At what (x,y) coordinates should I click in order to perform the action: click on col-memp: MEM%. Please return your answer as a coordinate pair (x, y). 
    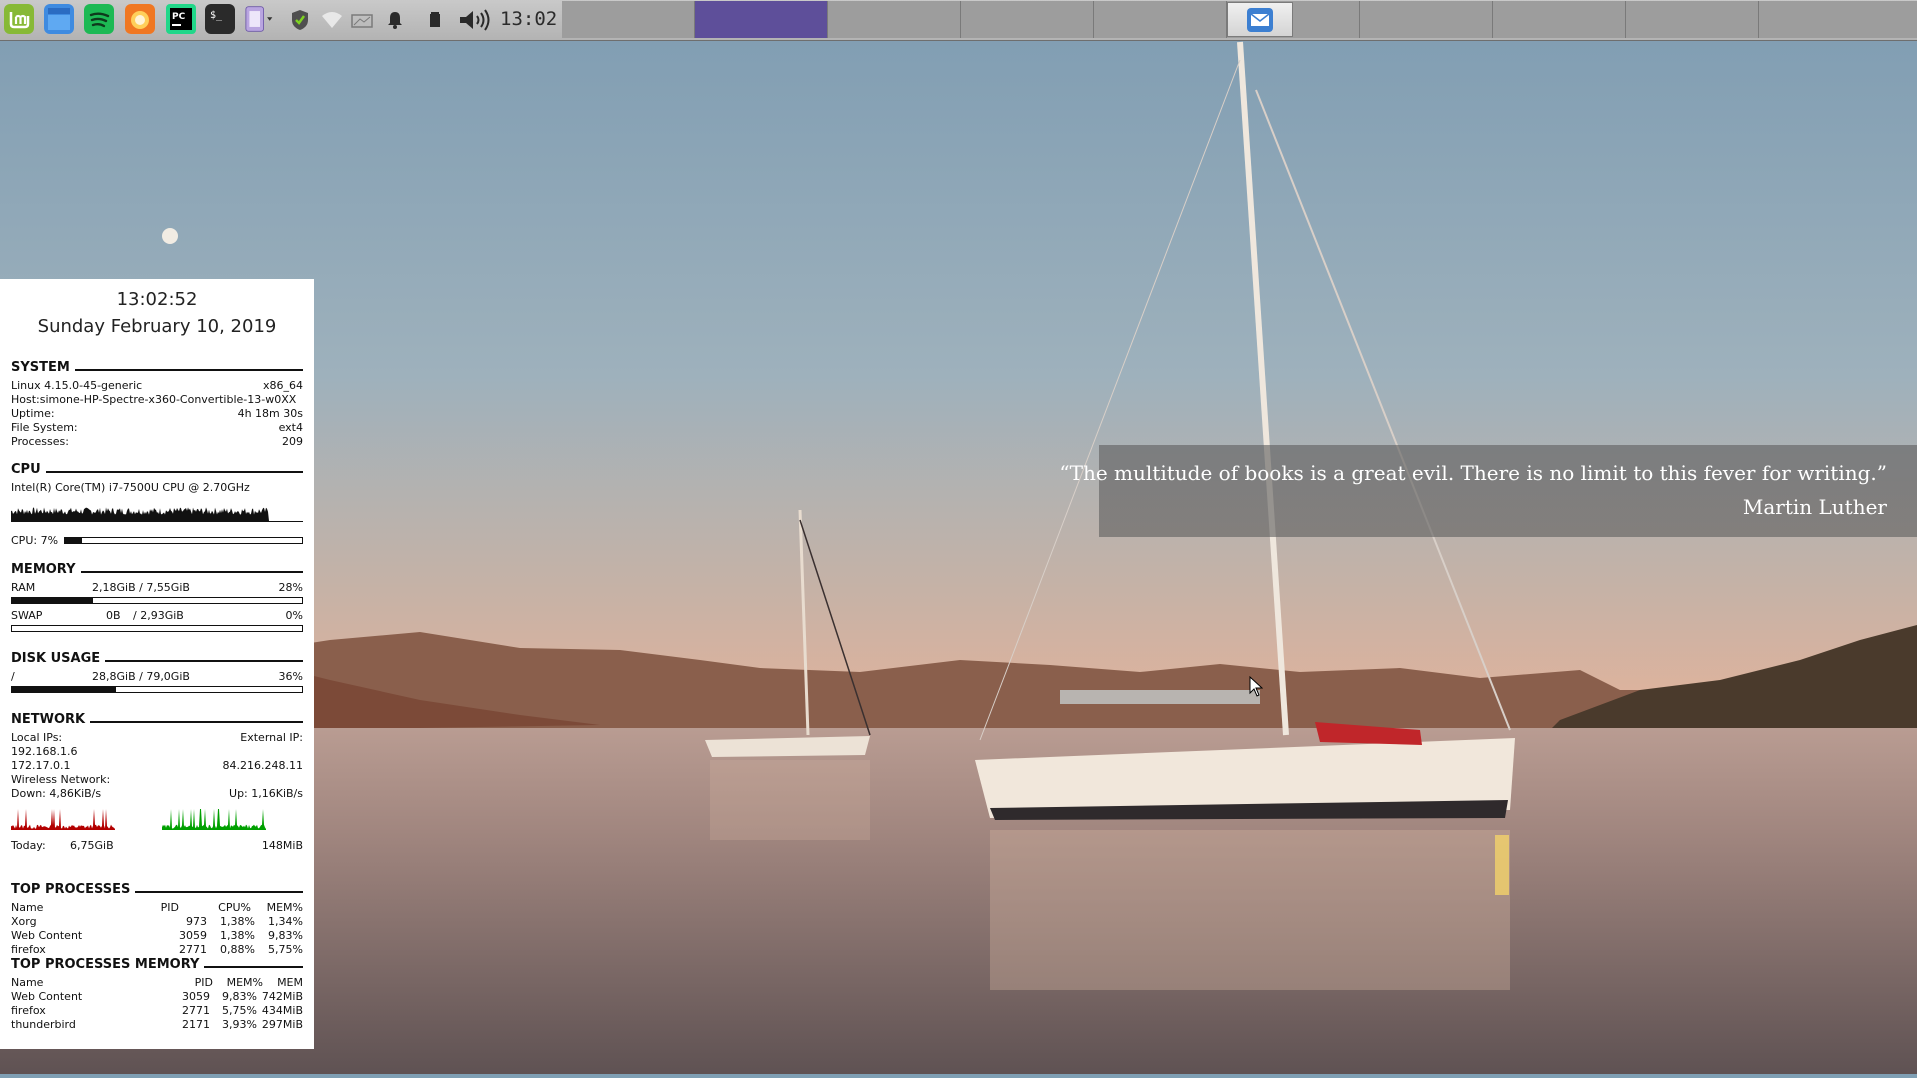
    Looking at the image, I should click on (244, 982).